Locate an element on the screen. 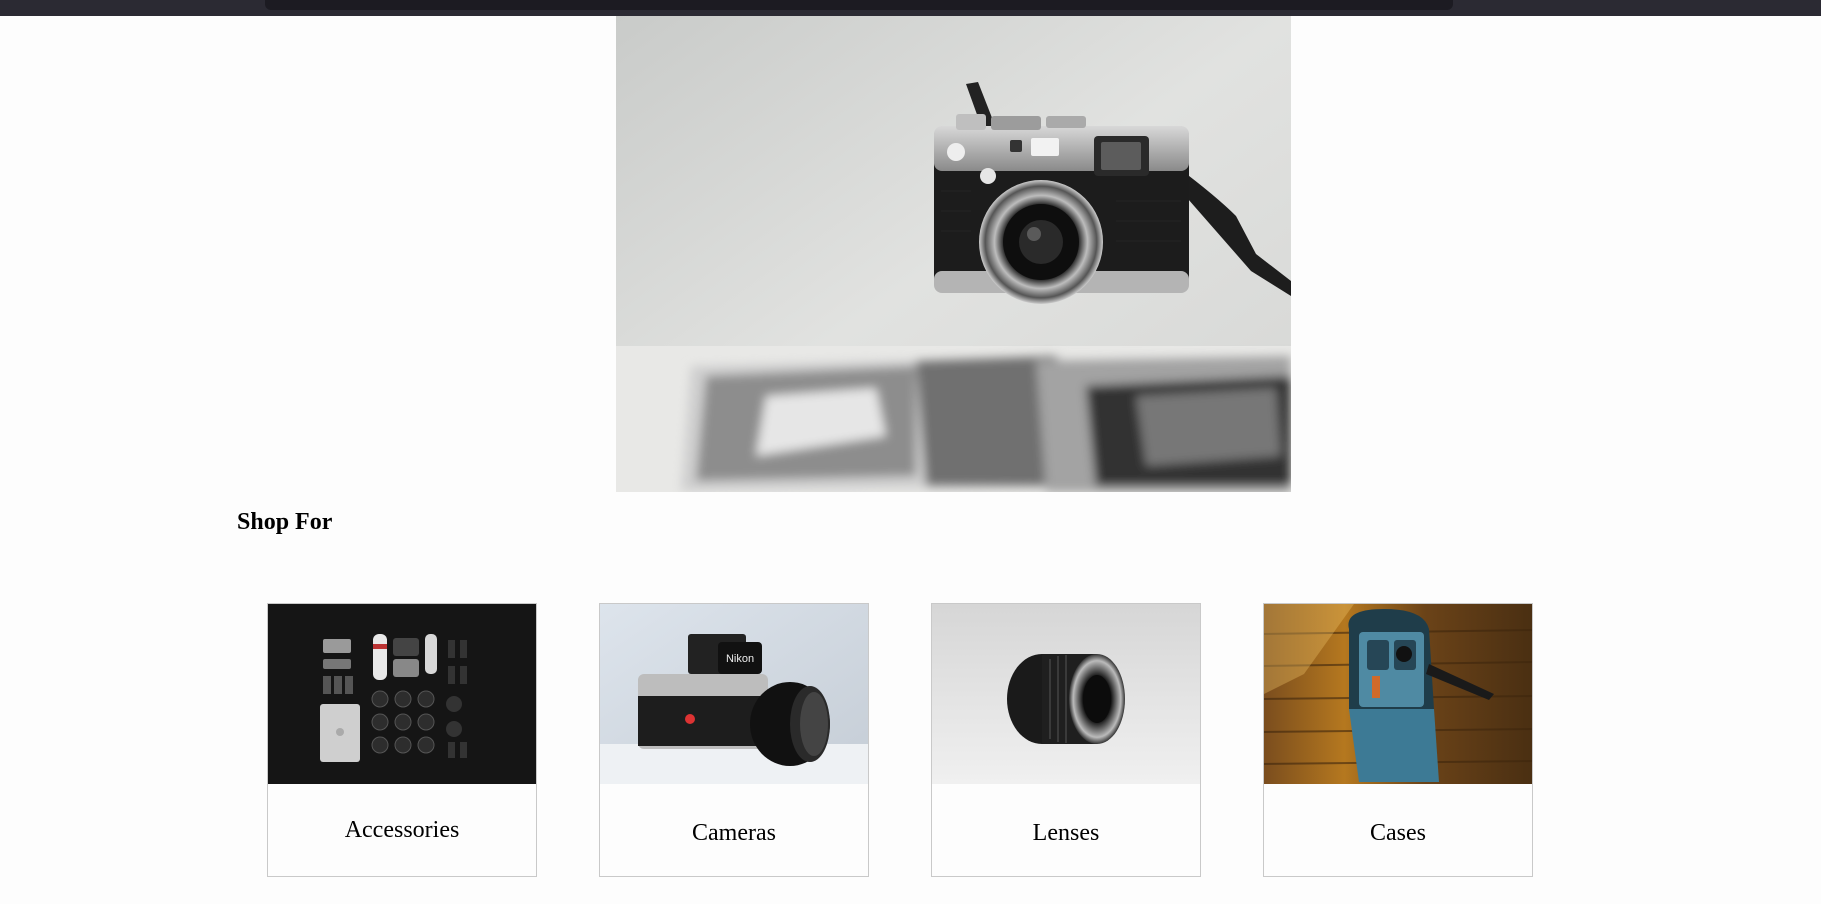 The width and height of the screenshot is (1821, 904). category-card-cases: Cases is located at coordinates (1398, 740).